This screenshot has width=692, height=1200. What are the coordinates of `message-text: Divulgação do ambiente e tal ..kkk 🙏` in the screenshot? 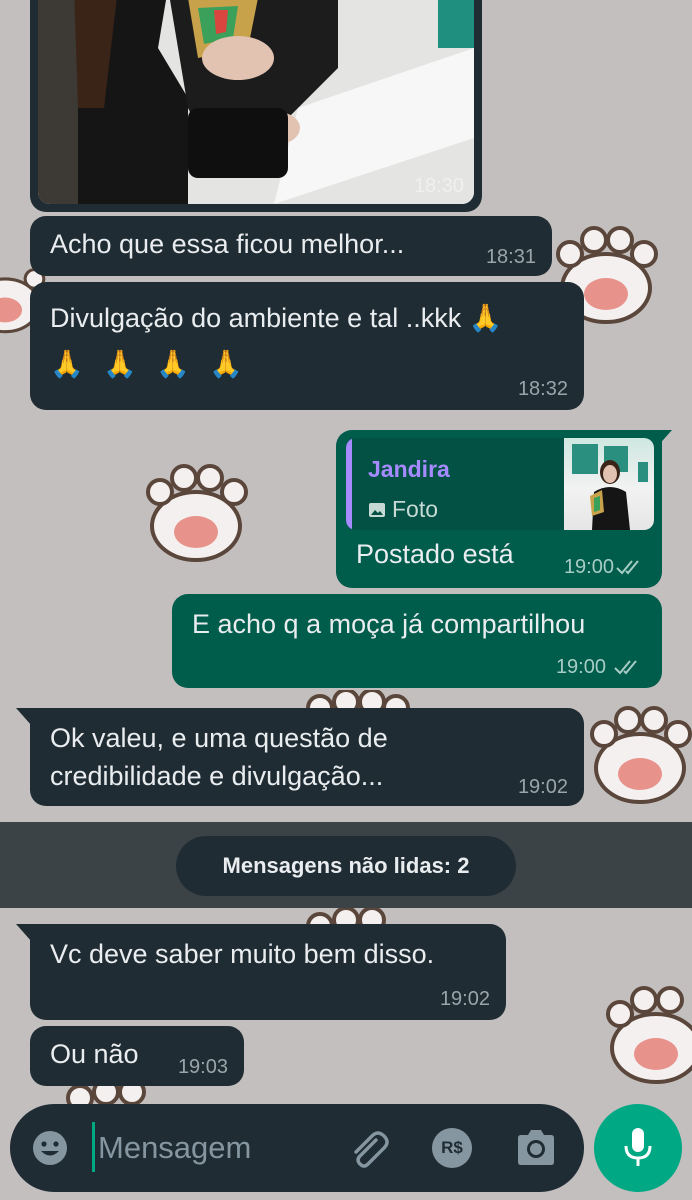 It's located at (276, 318).